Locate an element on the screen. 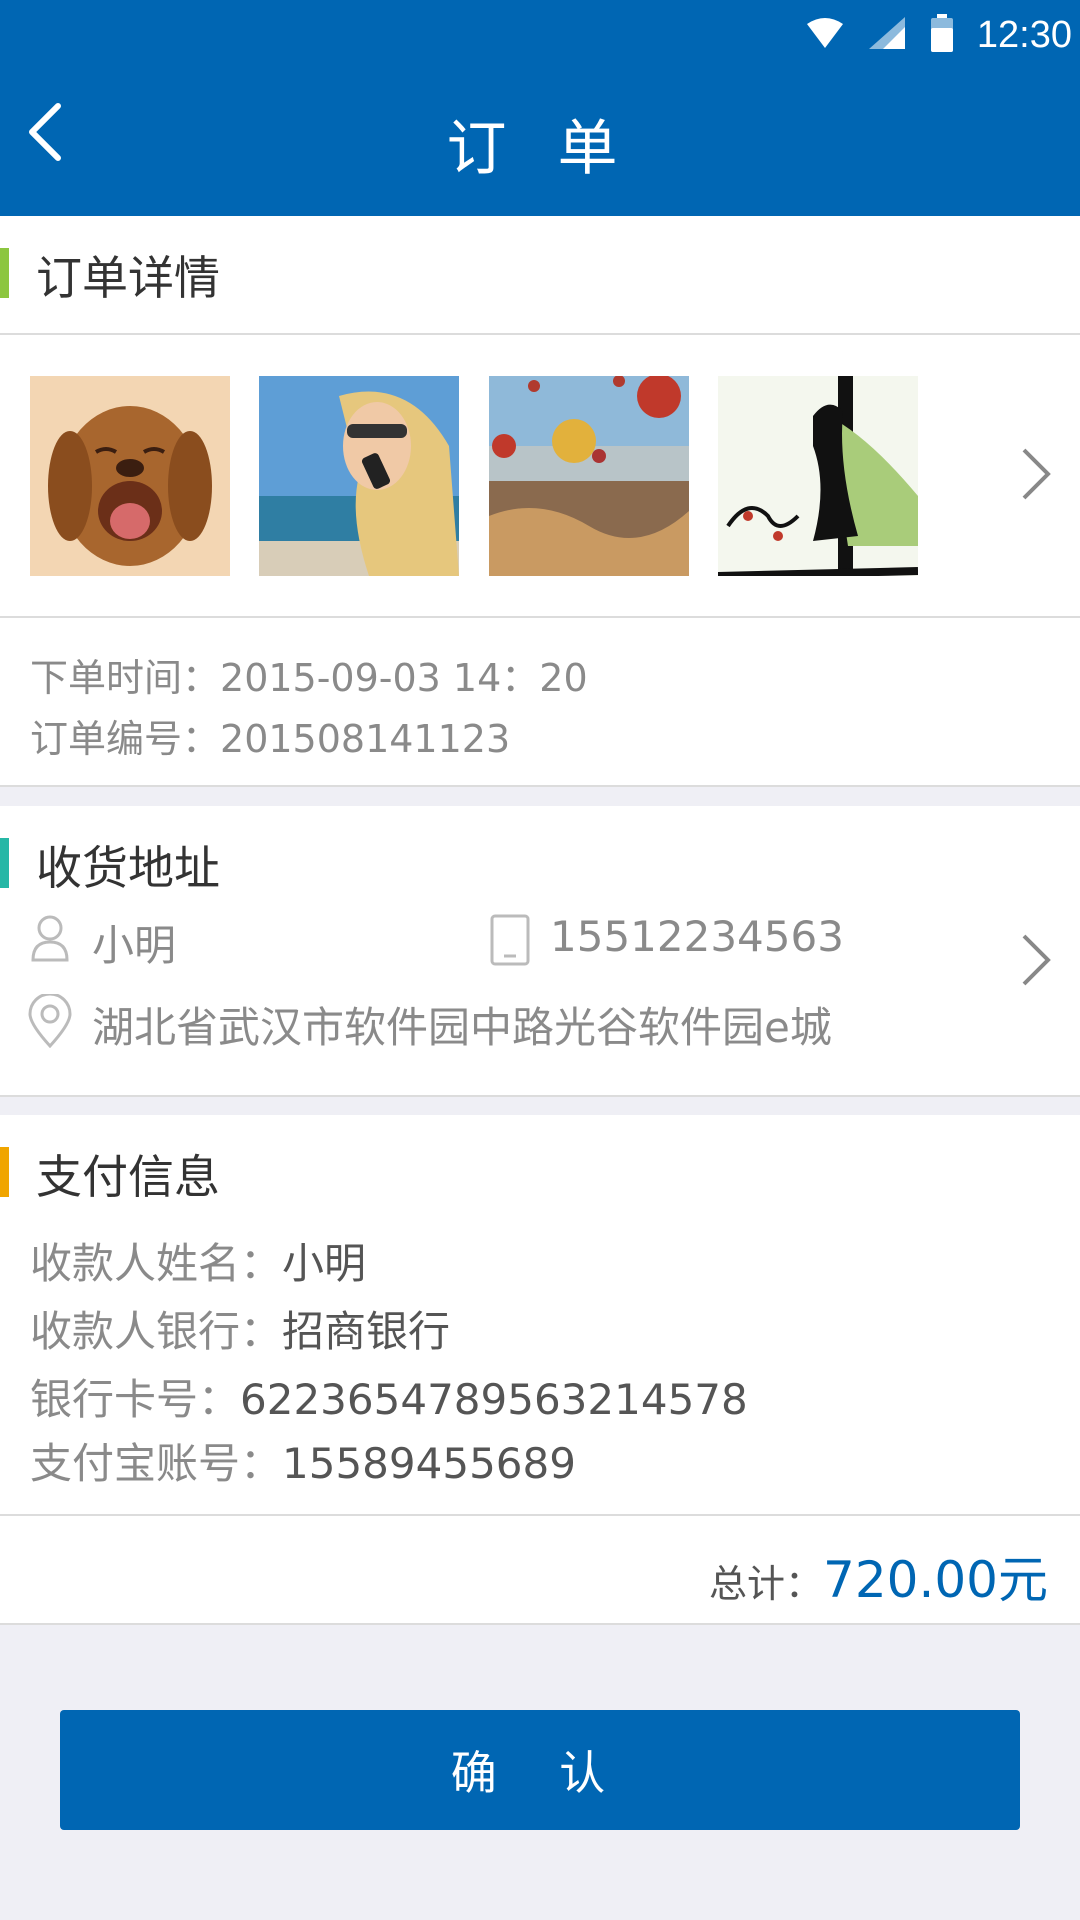 This screenshot has width=1080, height=1920. page-title: 订 单 is located at coordinates (540, 149).